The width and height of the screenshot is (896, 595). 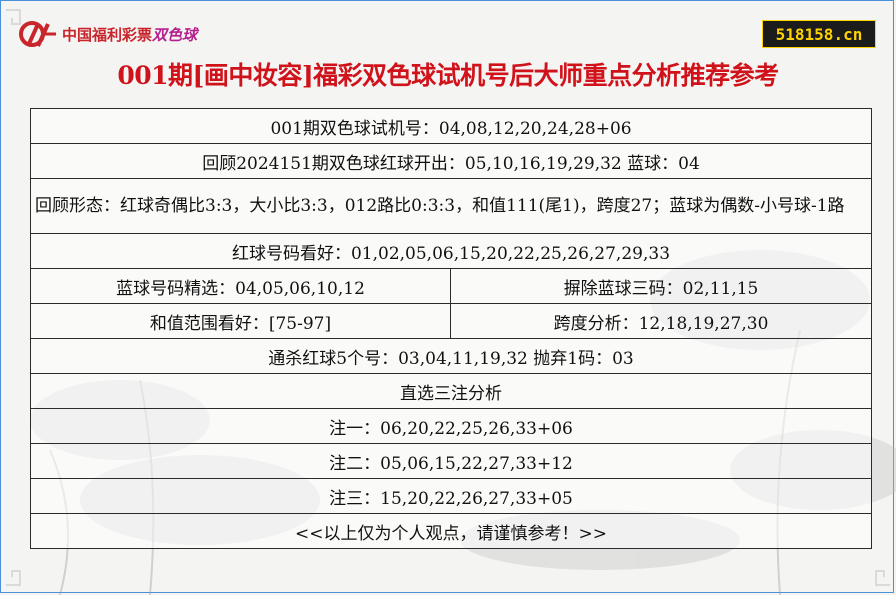 What do you see at coordinates (130, 34) in the screenshot?
I see `logo-text: 中国福利彩票双色球` at bounding box center [130, 34].